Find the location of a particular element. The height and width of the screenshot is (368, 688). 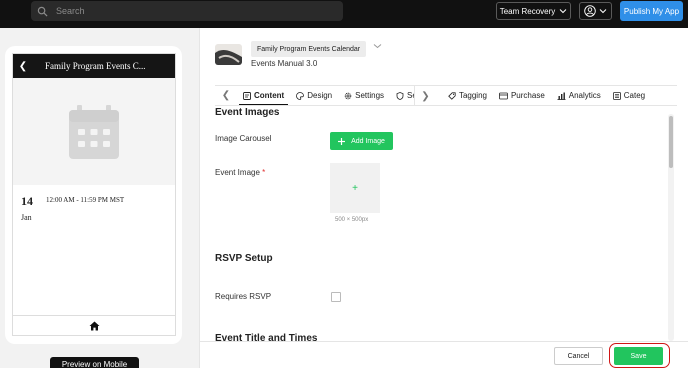

event-image-label: Event Image * is located at coordinates (240, 172).